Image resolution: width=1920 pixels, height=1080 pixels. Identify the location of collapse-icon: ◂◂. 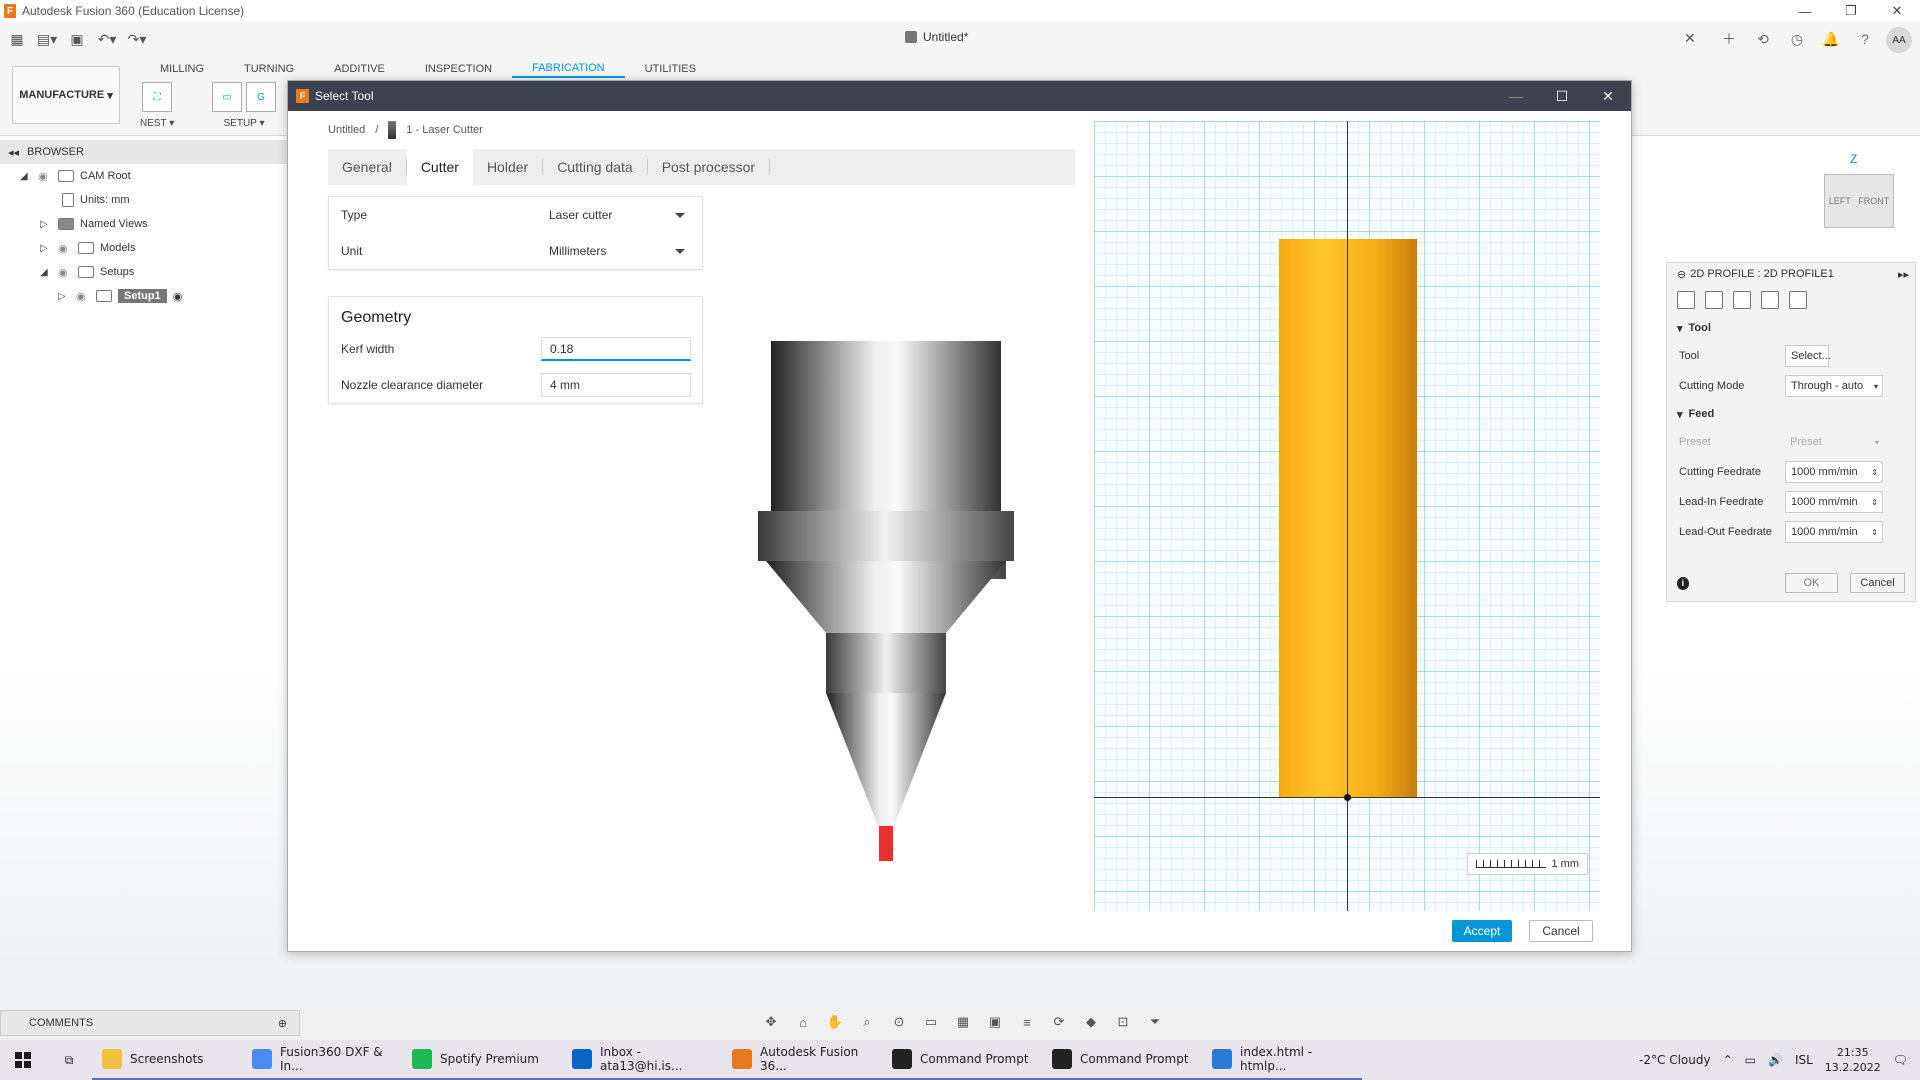
(13, 152).